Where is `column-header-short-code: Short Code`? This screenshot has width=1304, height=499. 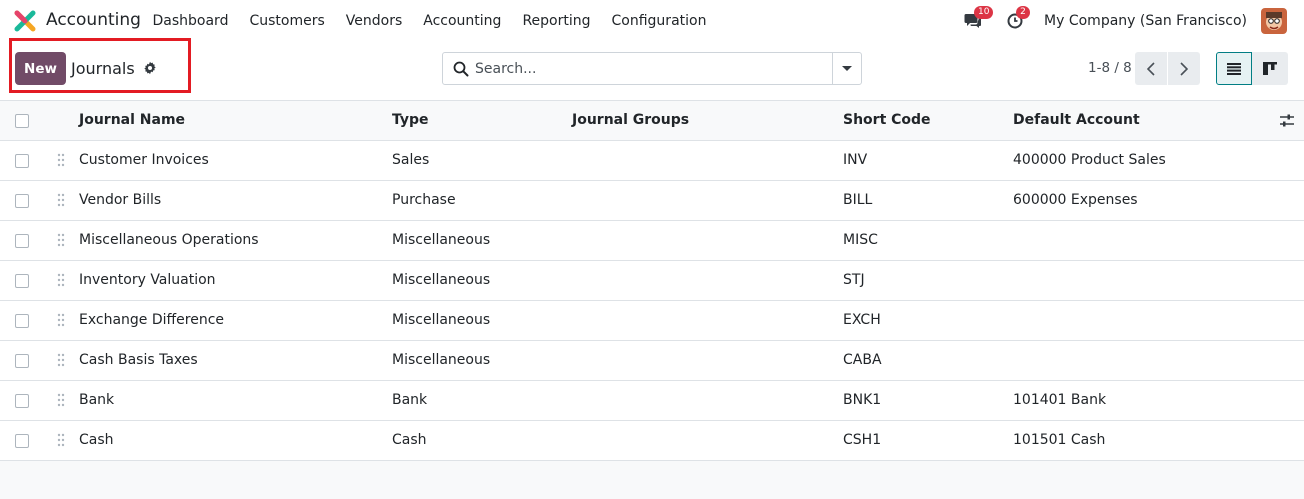
column-header-short-code: Short Code is located at coordinates (887, 120).